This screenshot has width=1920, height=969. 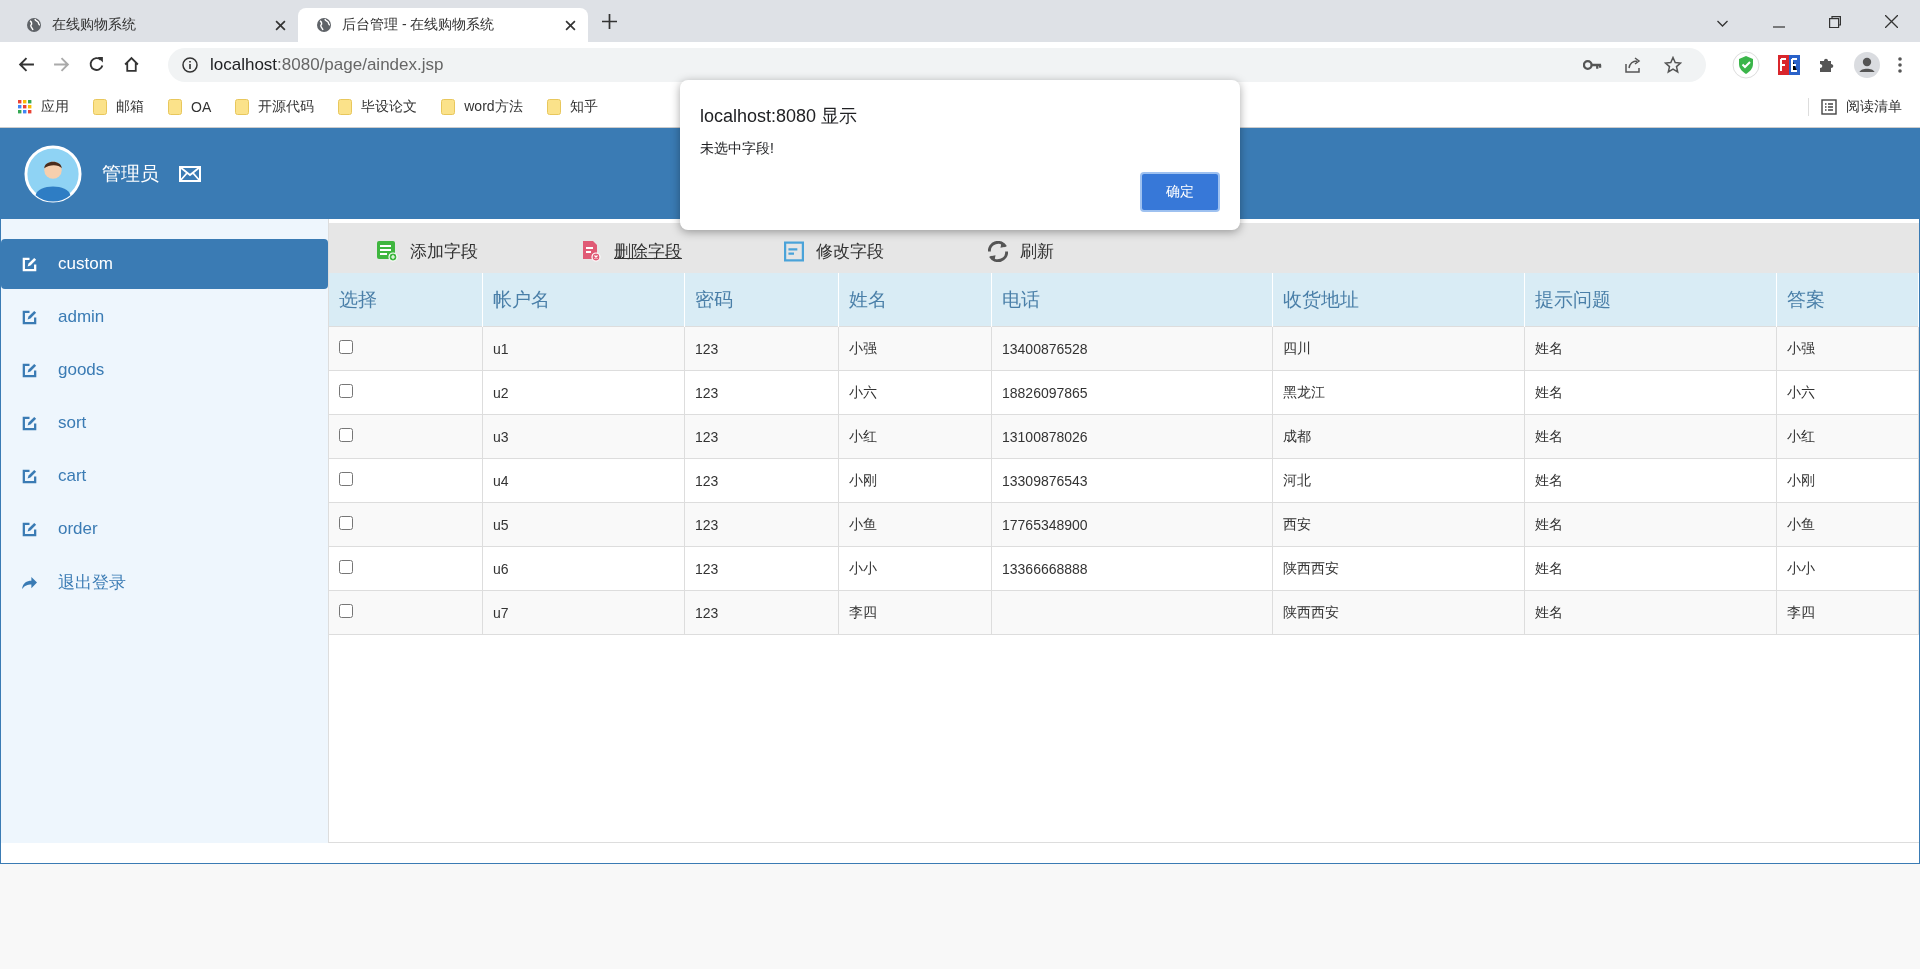 I want to click on profile-icon, so click(x=1867, y=64).